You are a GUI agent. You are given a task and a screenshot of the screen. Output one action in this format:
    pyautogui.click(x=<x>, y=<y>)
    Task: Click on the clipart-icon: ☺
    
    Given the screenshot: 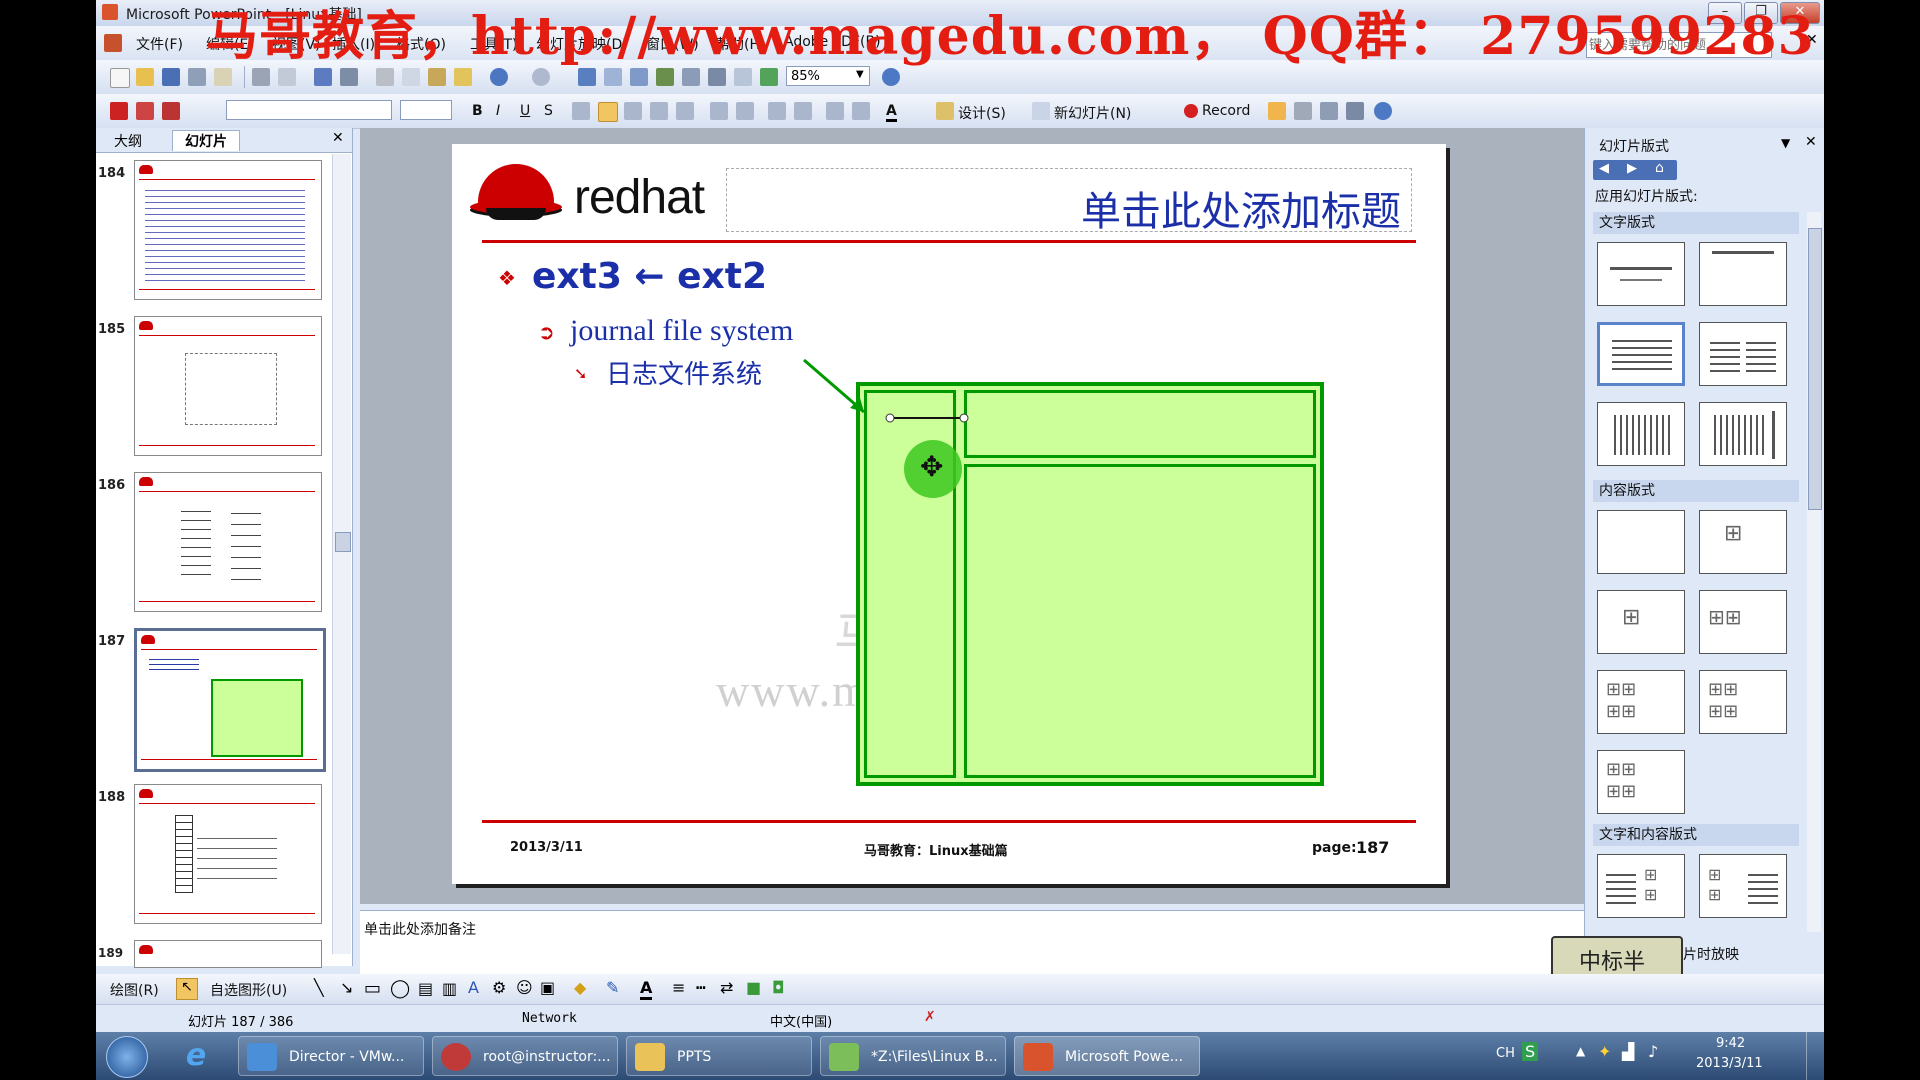 What is the action you would take?
    pyautogui.click(x=524, y=987)
    